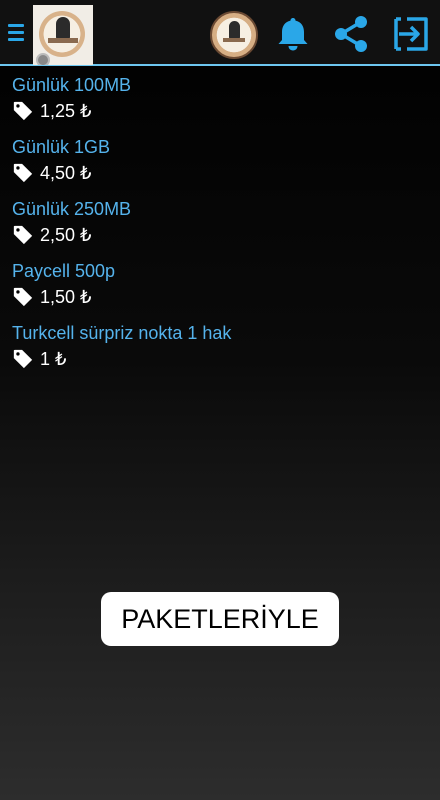  I want to click on list-item: Günlük 100MB 1,25 ₺, so click(222, 103).